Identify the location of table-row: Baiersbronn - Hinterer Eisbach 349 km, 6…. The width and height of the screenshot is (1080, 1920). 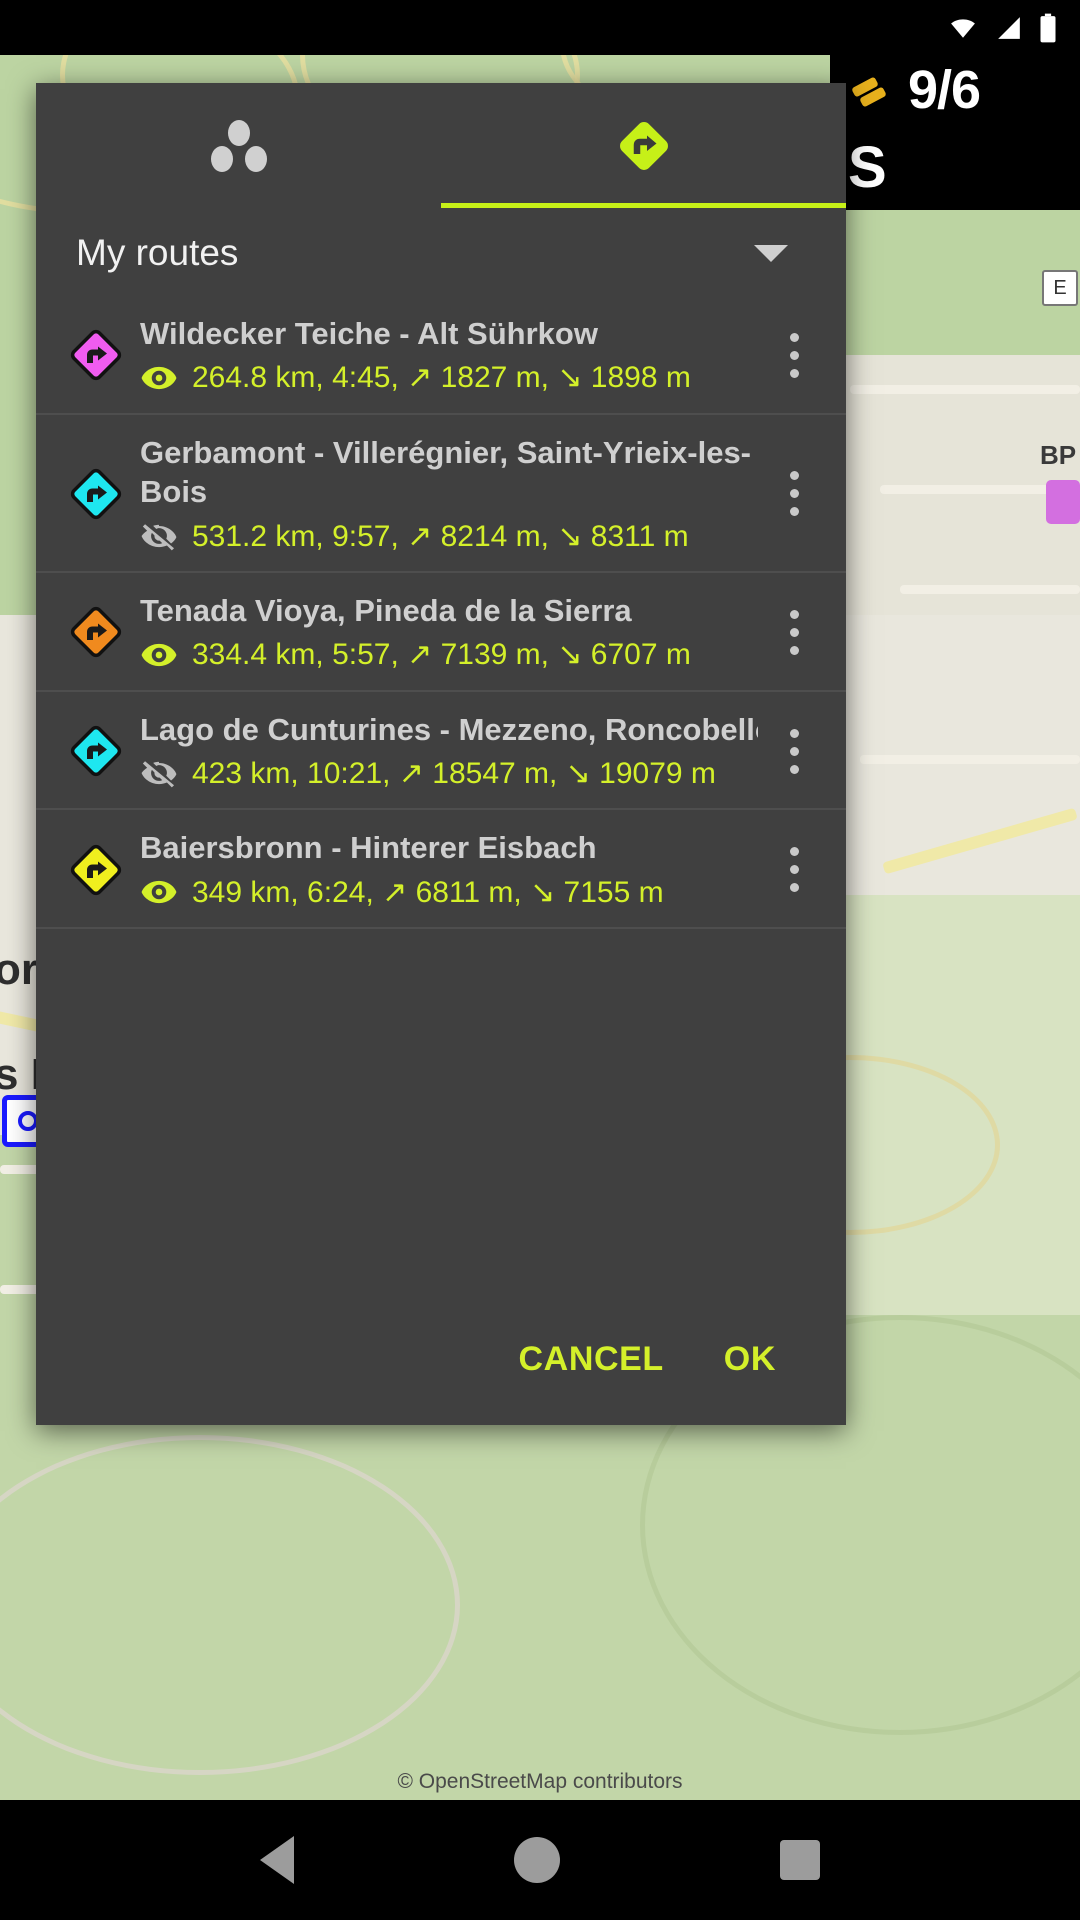
(441, 870).